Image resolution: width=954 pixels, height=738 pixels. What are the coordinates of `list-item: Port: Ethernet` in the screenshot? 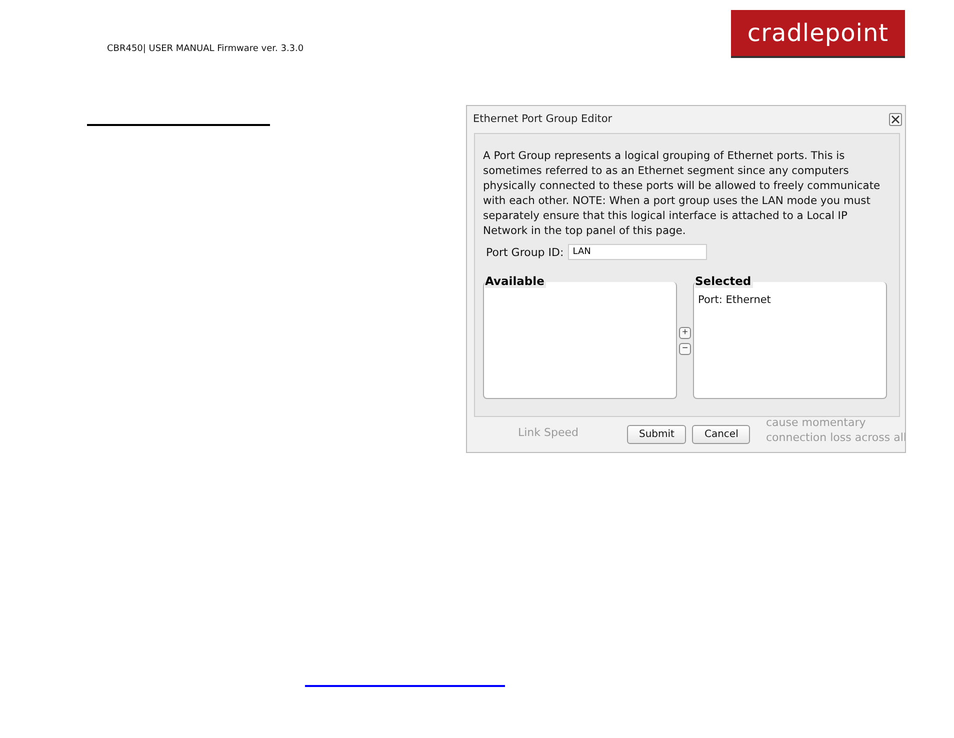 It's located at (790, 298).